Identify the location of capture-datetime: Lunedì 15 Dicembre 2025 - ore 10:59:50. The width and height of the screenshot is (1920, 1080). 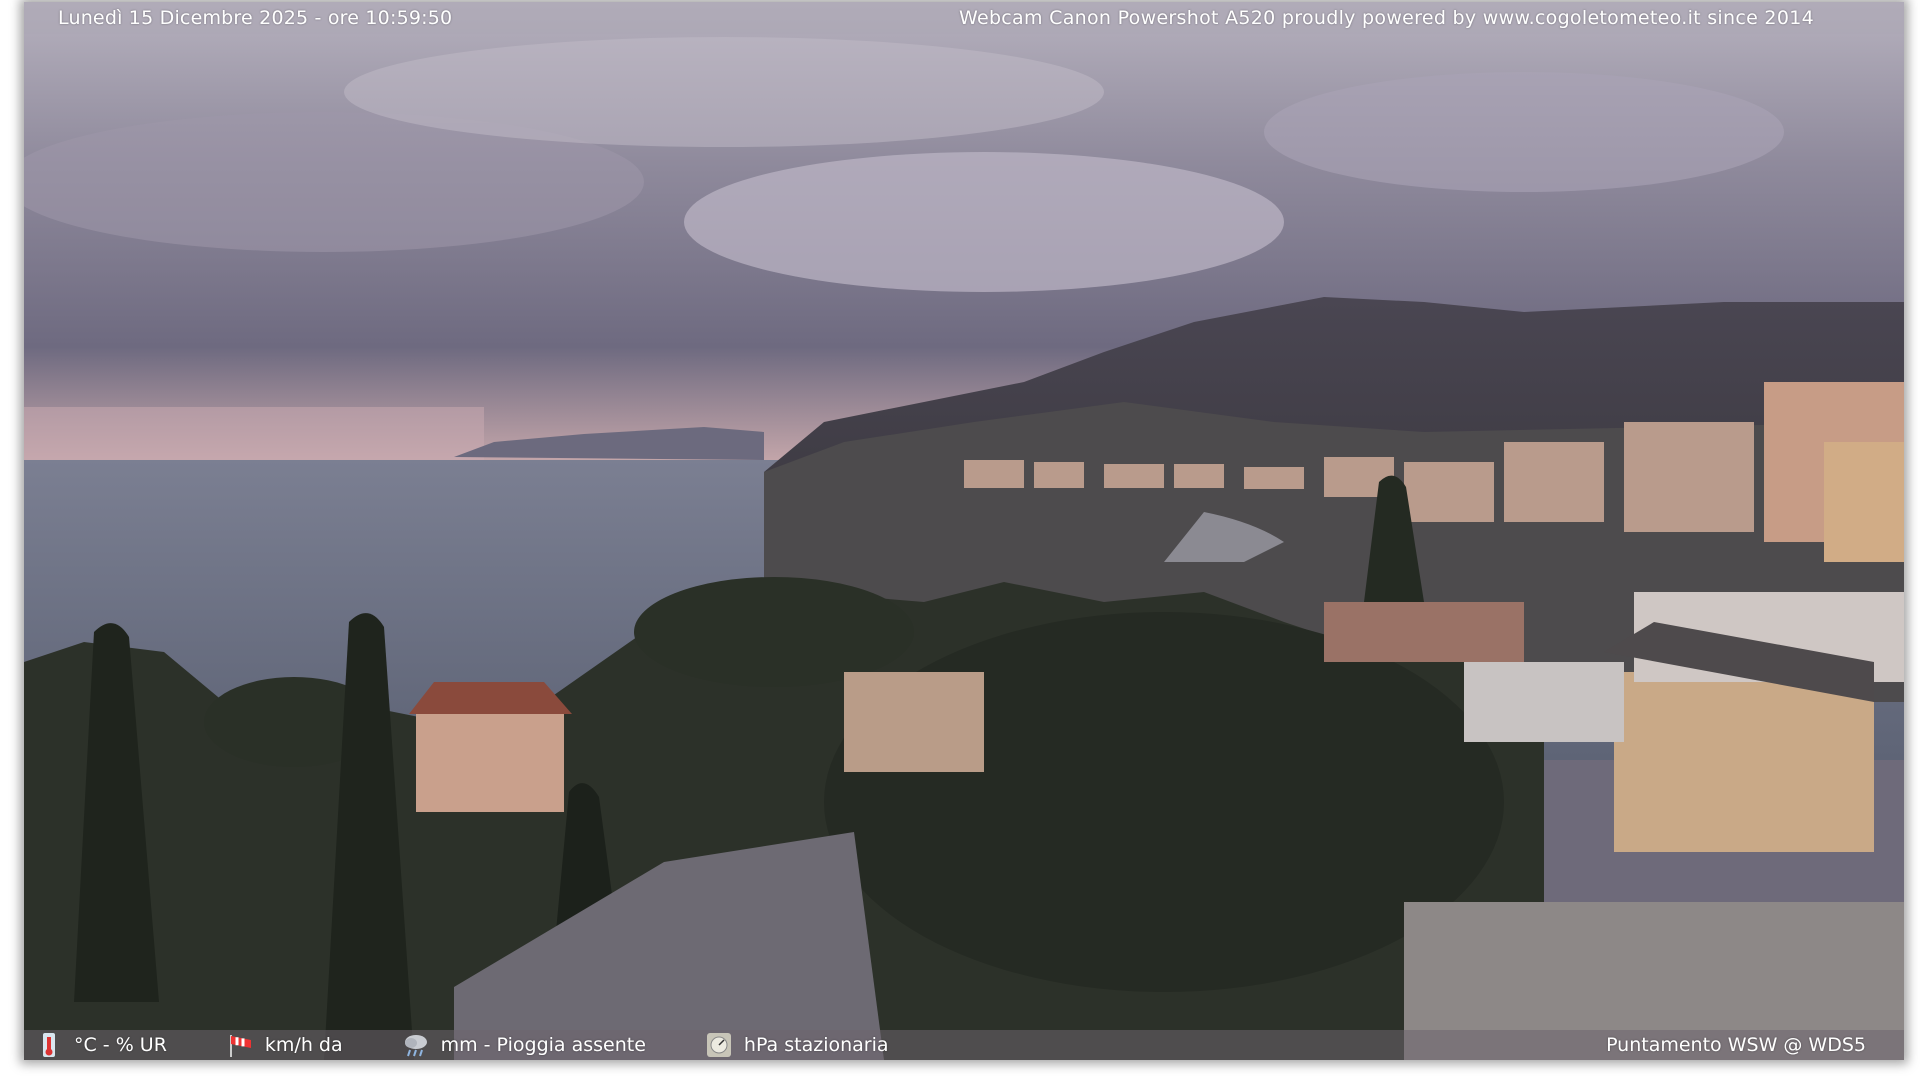
(255, 18).